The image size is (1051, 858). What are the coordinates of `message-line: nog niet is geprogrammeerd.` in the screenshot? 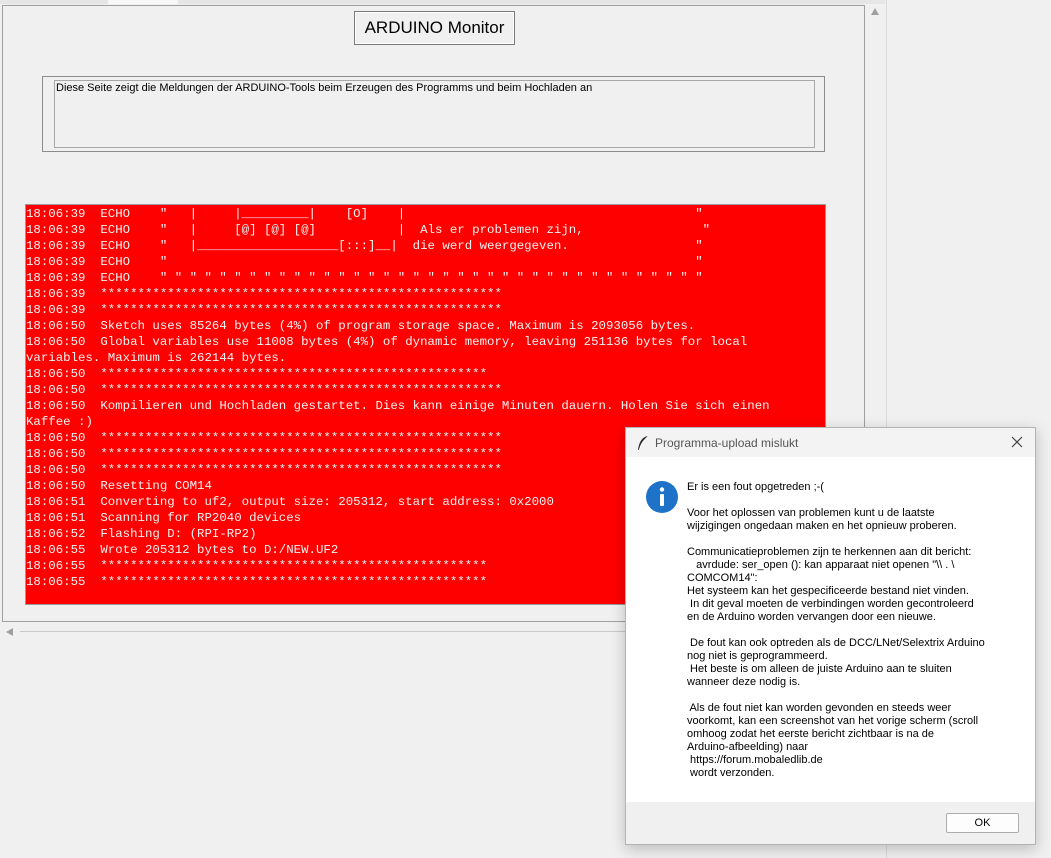 It's located at (757, 656).